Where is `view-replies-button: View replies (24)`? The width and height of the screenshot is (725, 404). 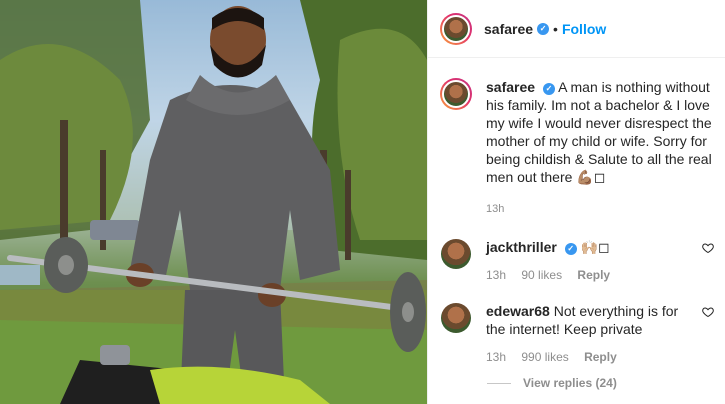
view-replies-button: View replies (24) is located at coordinates (570, 383).